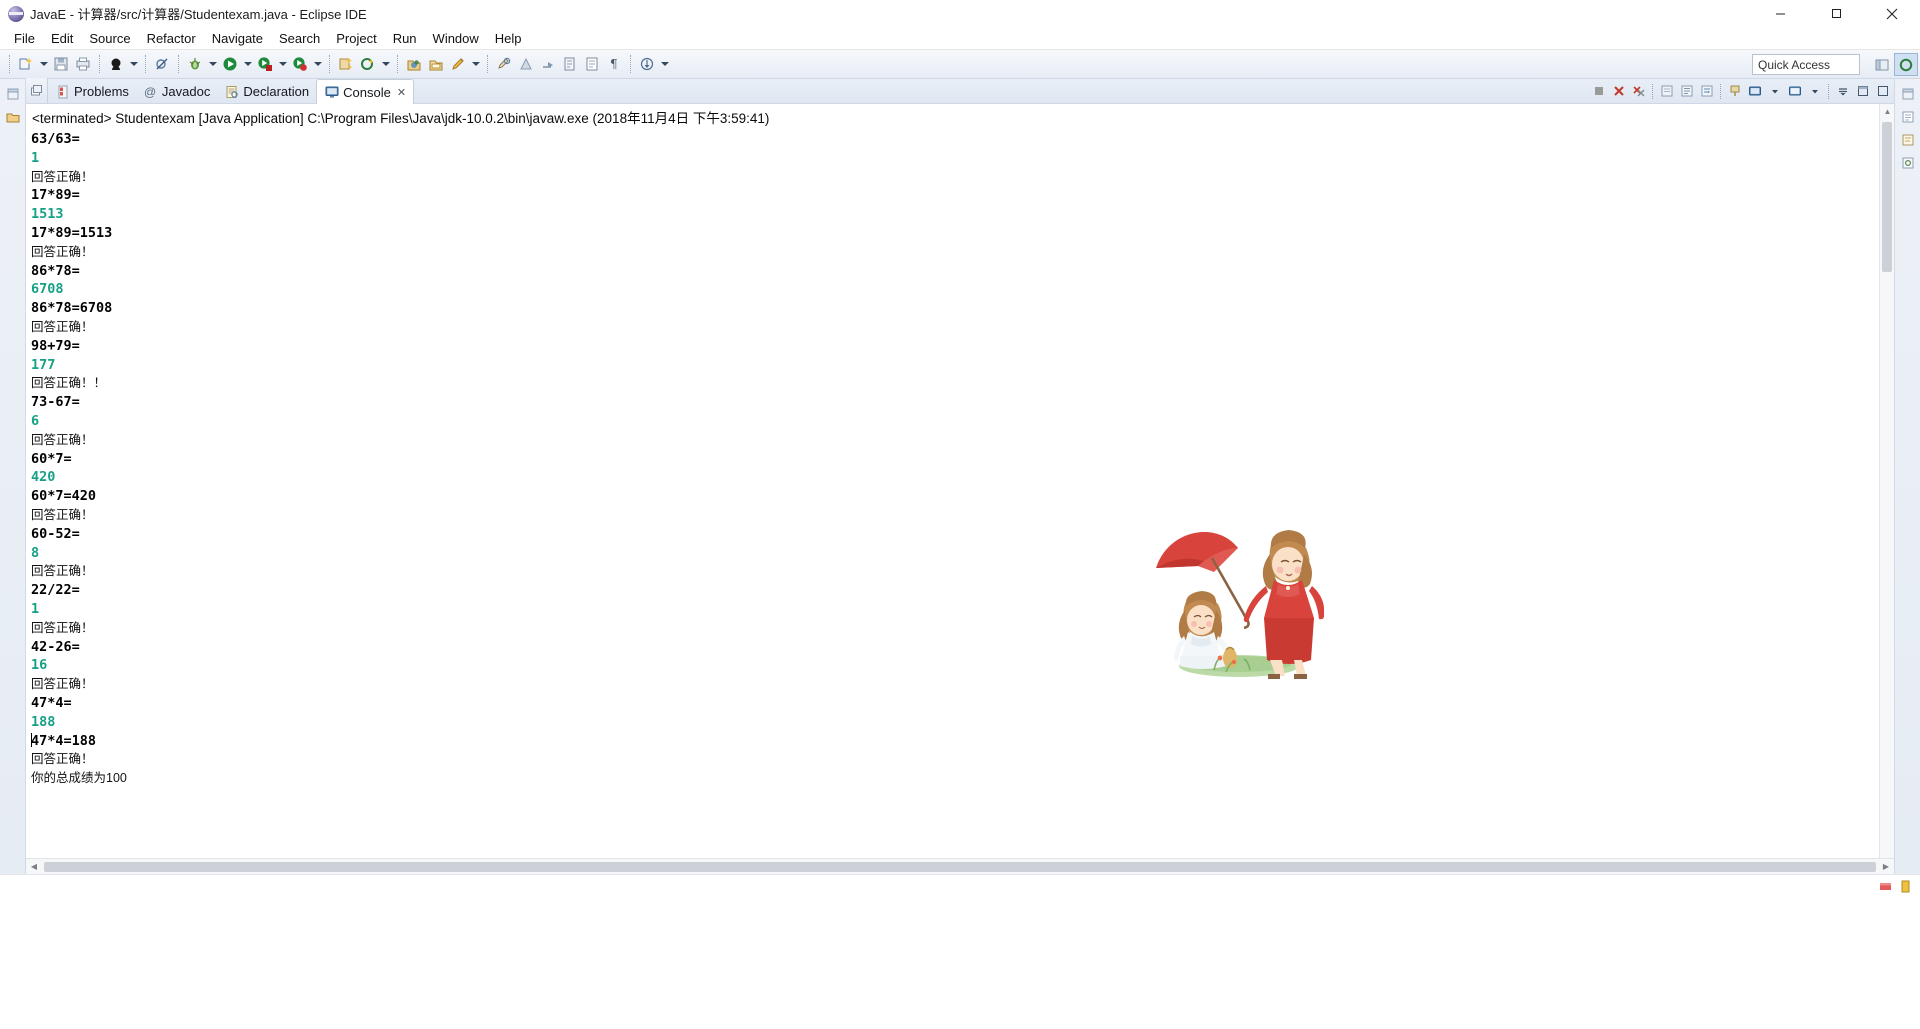 The image size is (1920, 1029). Describe the element at coordinates (69, 383) in the screenshot. I see `console-line: 回答正确！！` at that location.